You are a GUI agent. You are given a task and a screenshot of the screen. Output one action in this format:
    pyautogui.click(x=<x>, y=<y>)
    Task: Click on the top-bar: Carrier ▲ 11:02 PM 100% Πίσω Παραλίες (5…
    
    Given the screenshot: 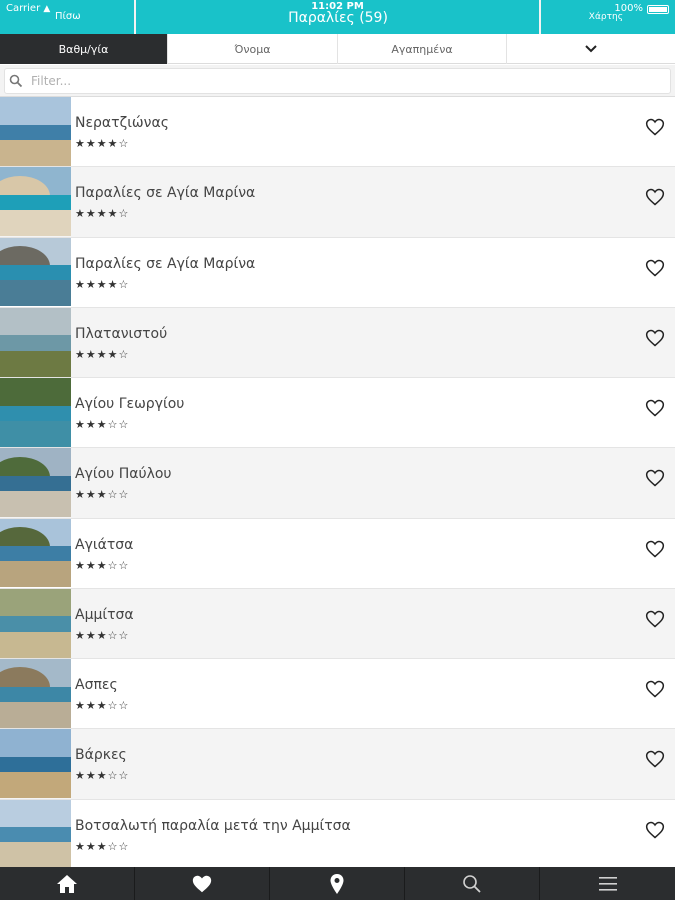 What is the action you would take?
    pyautogui.click(x=337, y=17)
    